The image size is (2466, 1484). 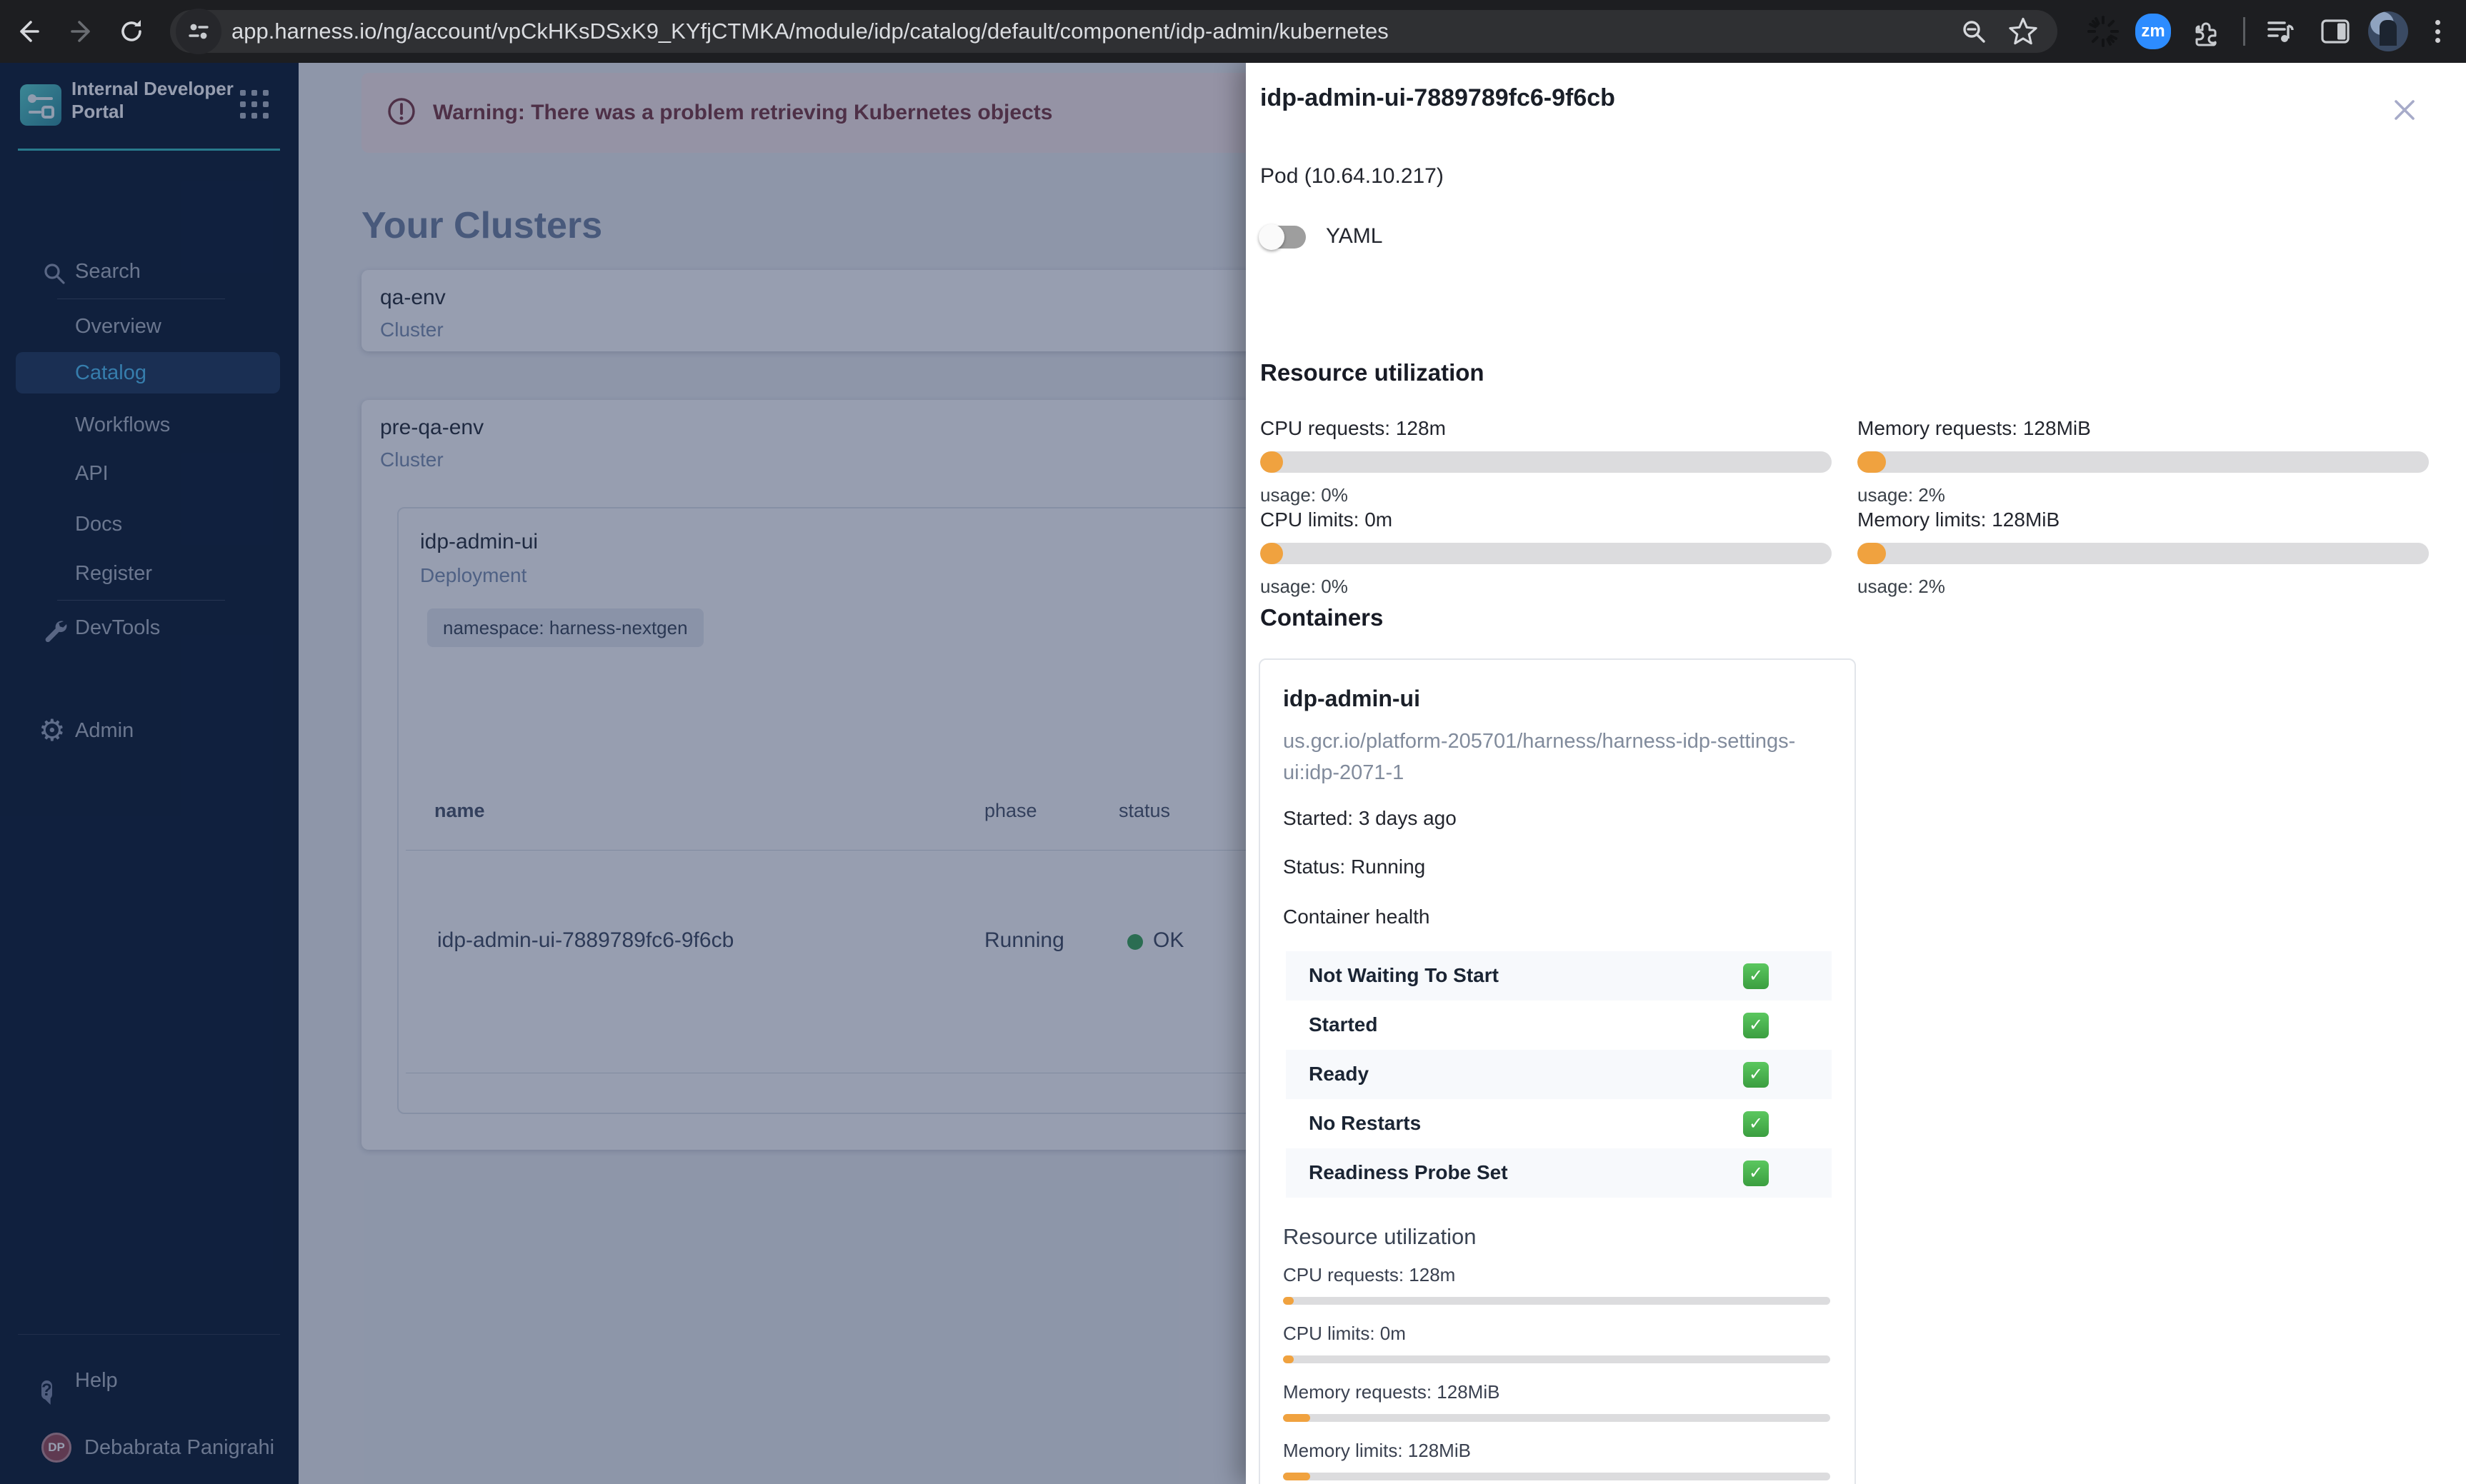 I want to click on metric-cpu-requests: CPU requests: 128m usage: 0%, so click(x=1546, y=462).